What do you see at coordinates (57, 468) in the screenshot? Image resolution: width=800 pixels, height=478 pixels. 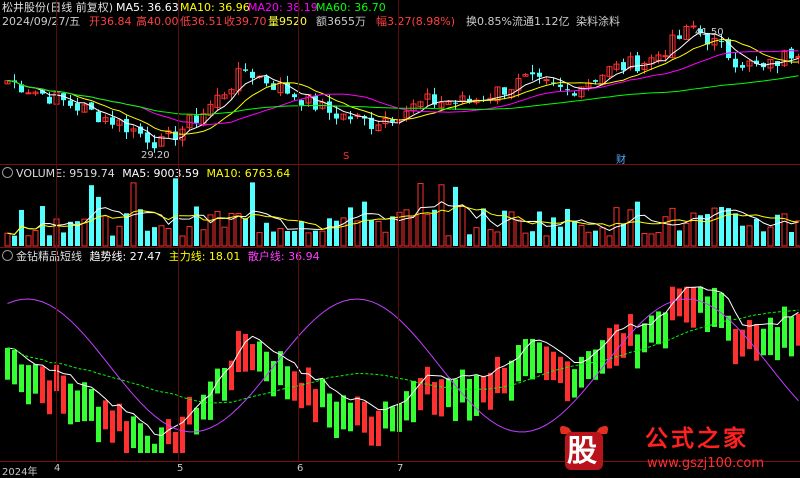 I see `axis-label-april: 4` at bounding box center [57, 468].